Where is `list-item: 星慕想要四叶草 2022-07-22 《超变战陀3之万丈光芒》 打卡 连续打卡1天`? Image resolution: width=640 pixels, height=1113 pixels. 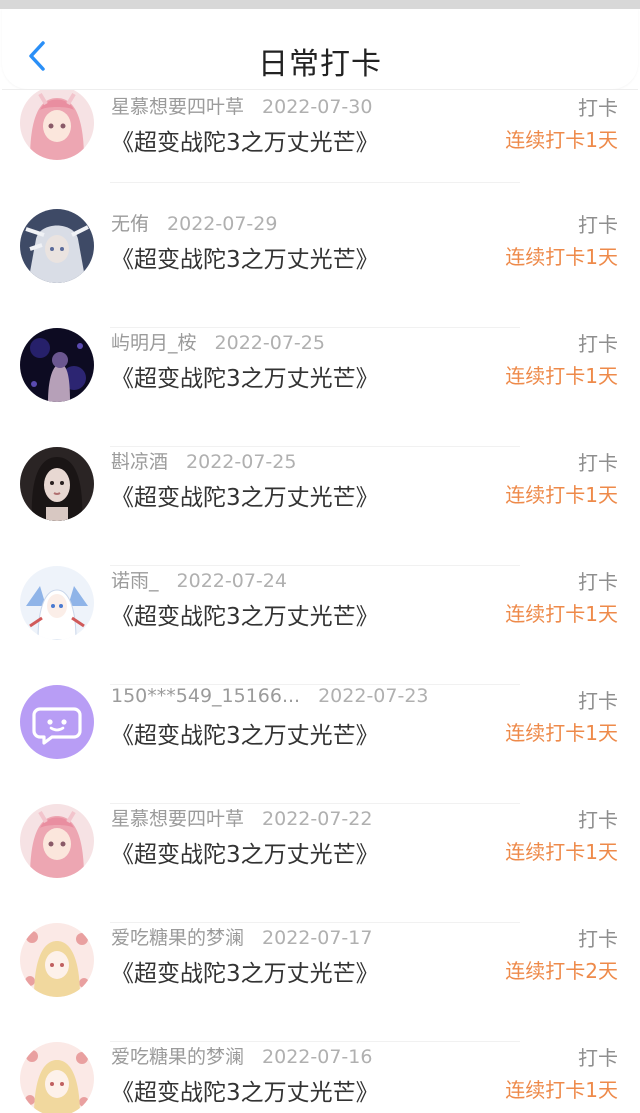 list-item: 星慕想要四叶草 2022-07-22 《超变战陀3之万丈光芒》 打卡 连续打卡1天 is located at coordinates (320, 863).